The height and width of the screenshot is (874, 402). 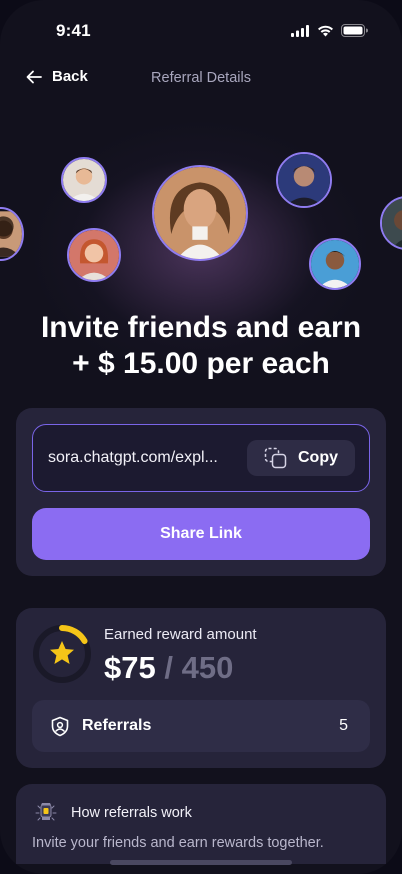 What do you see at coordinates (73, 30) in the screenshot?
I see `status-time: 9:41` at bounding box center [73, 30].